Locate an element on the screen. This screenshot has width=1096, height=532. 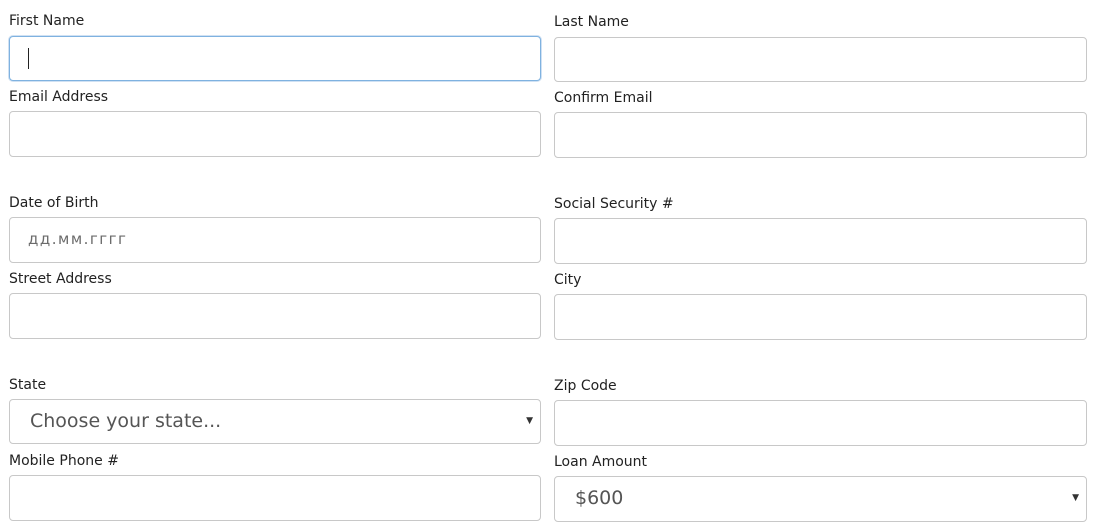
email-input is located at coordinates (275, 134).